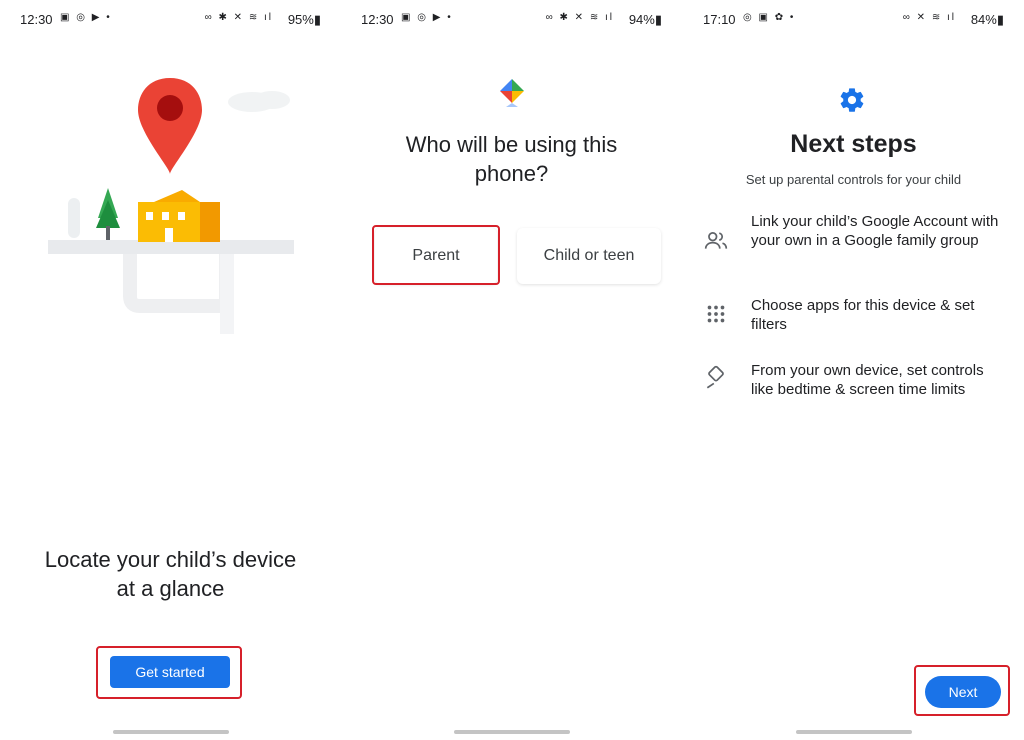  Describe the element at coordinates (170, 672) in the screenshot. I see `get-started-button: Get started` at that location.